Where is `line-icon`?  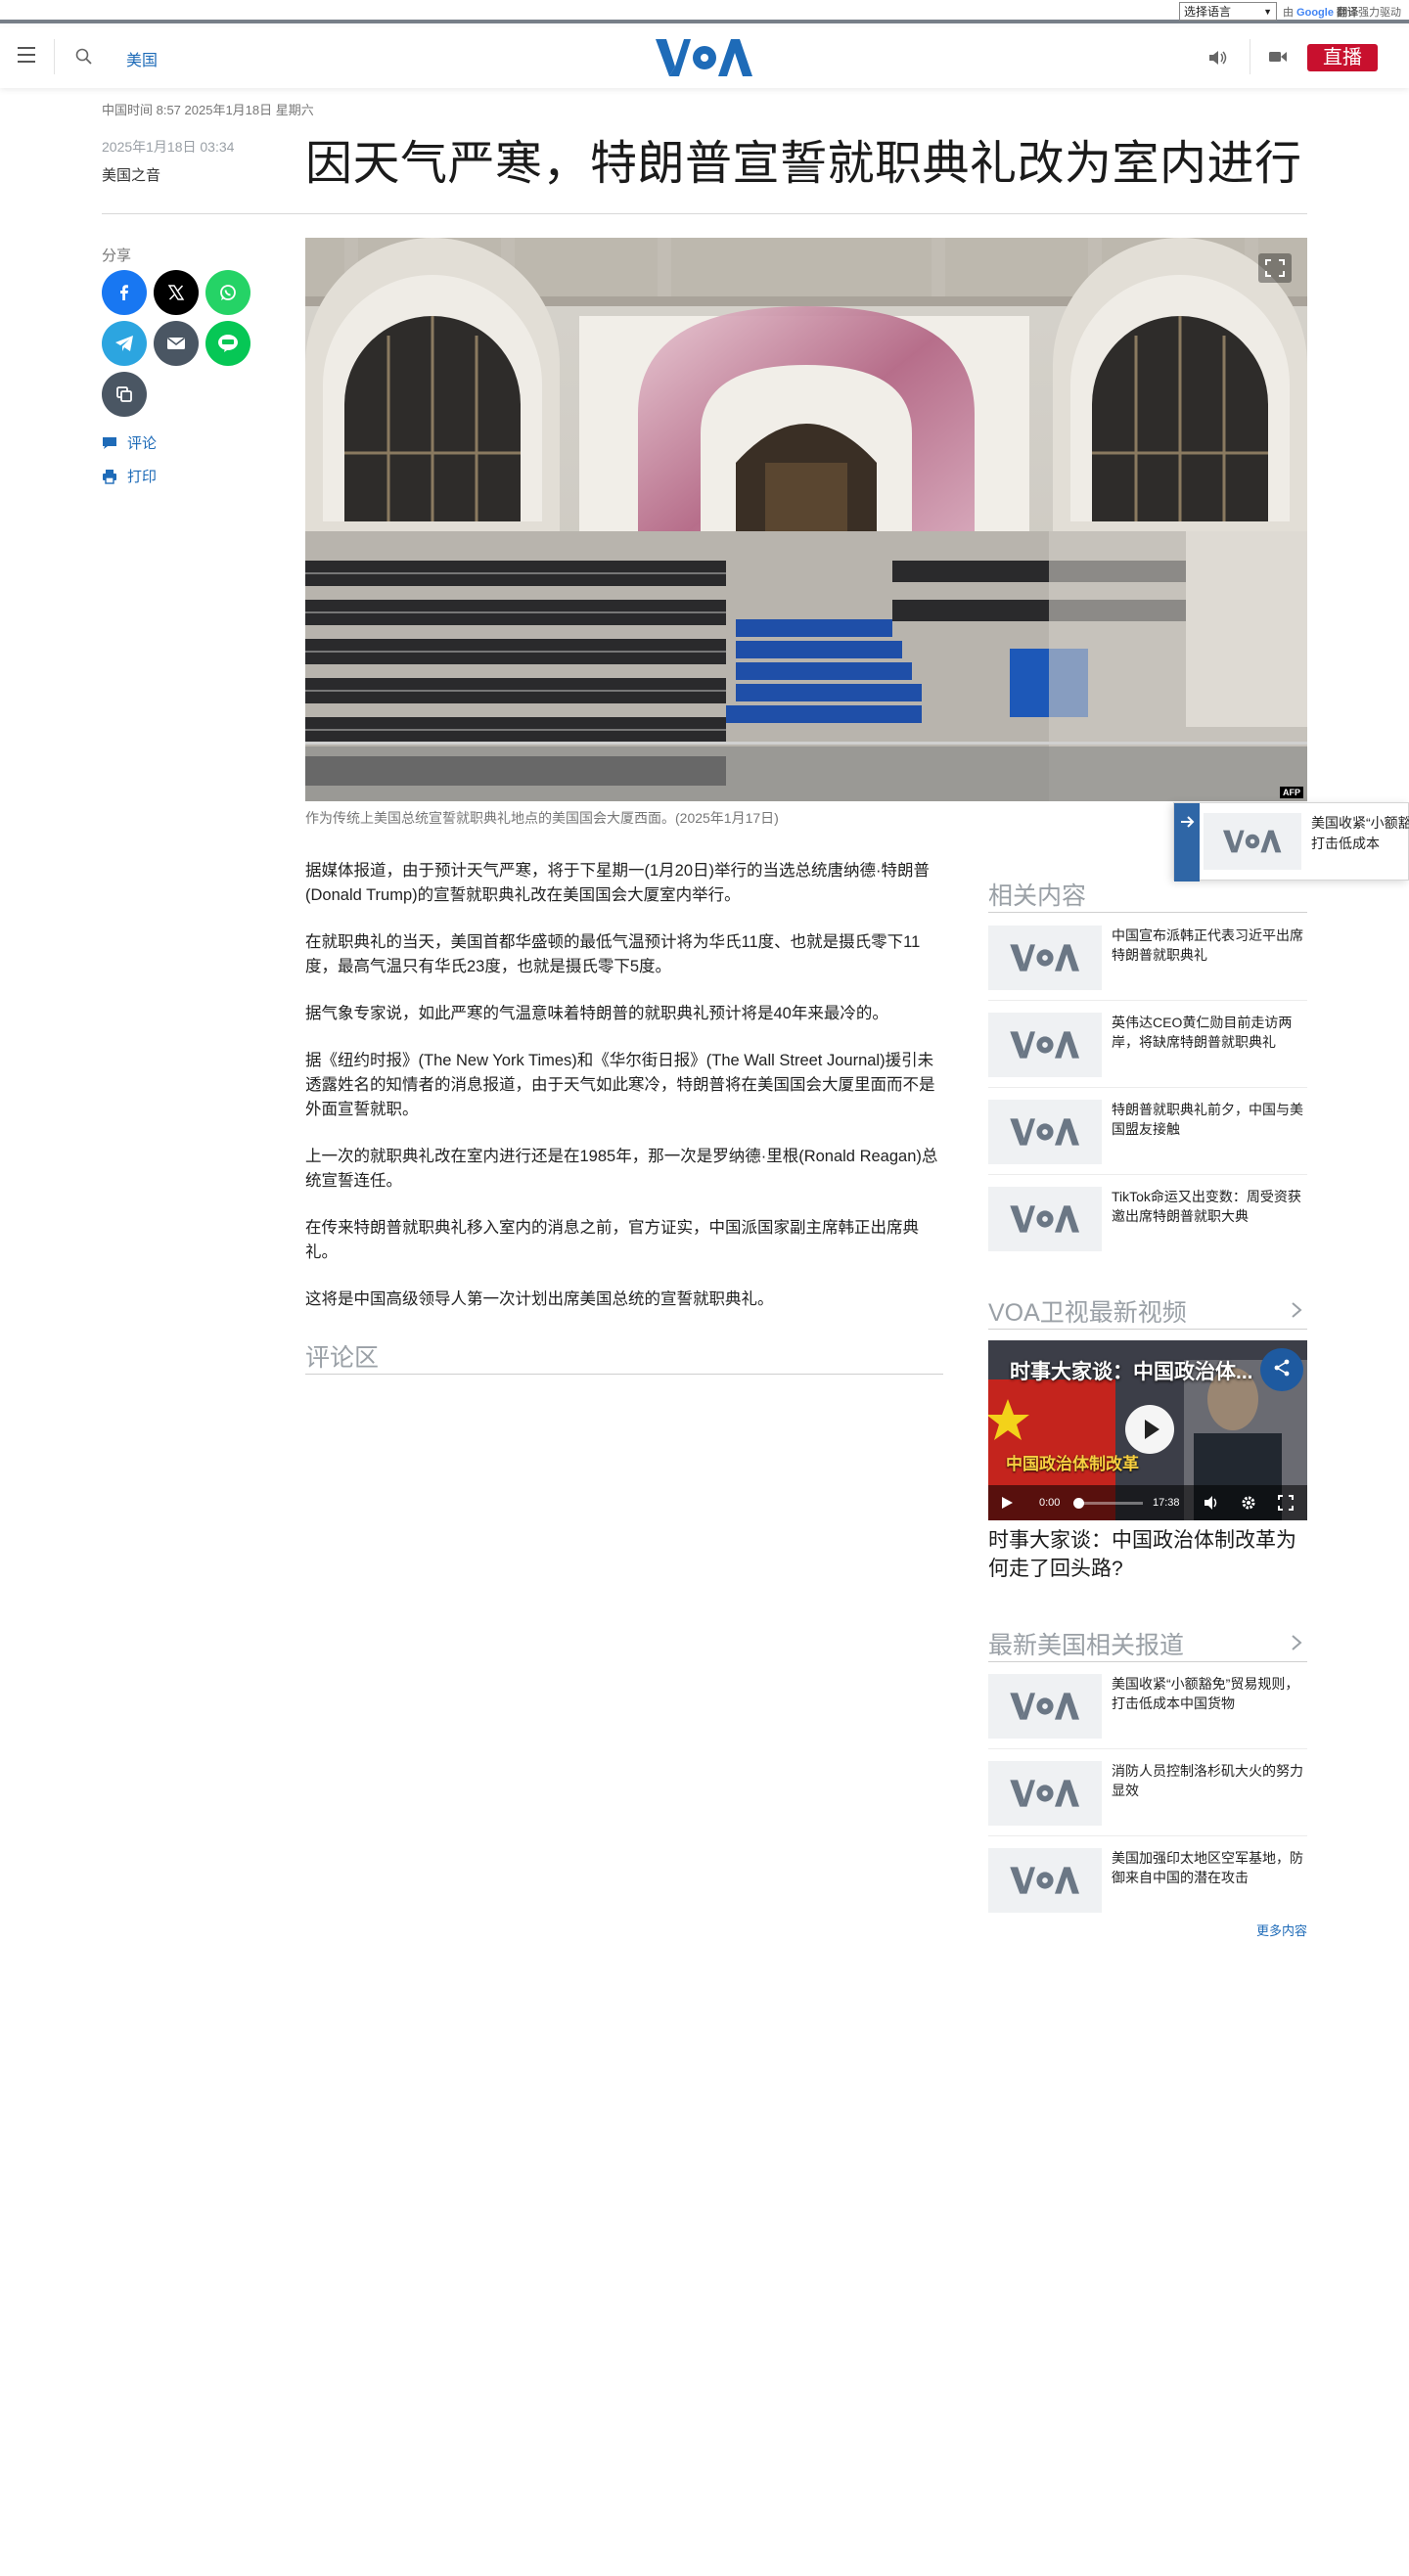
line-icon is located at coordinates (228, 343).